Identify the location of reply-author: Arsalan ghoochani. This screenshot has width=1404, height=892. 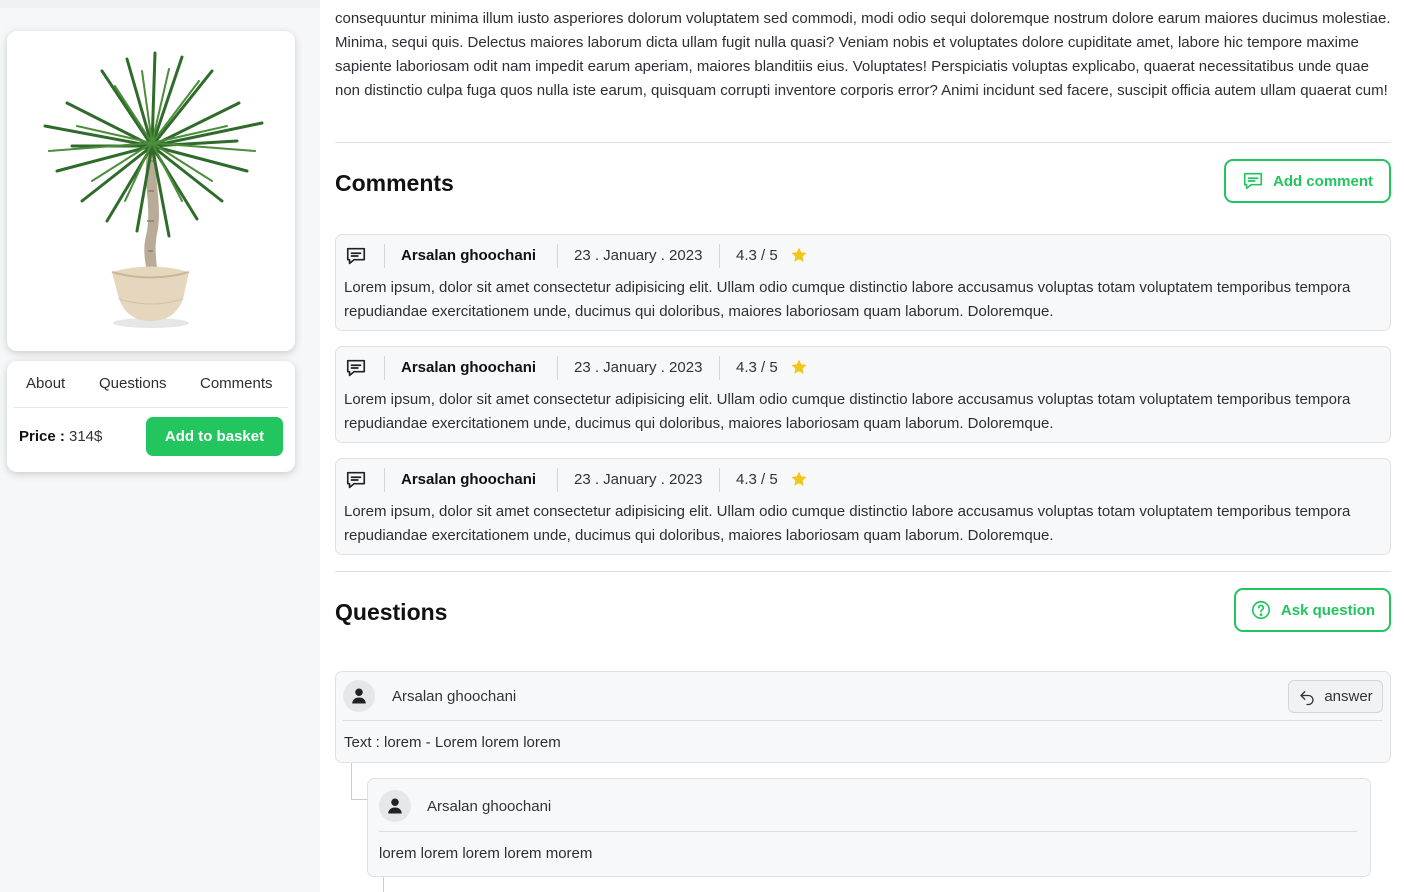
(489, 806).